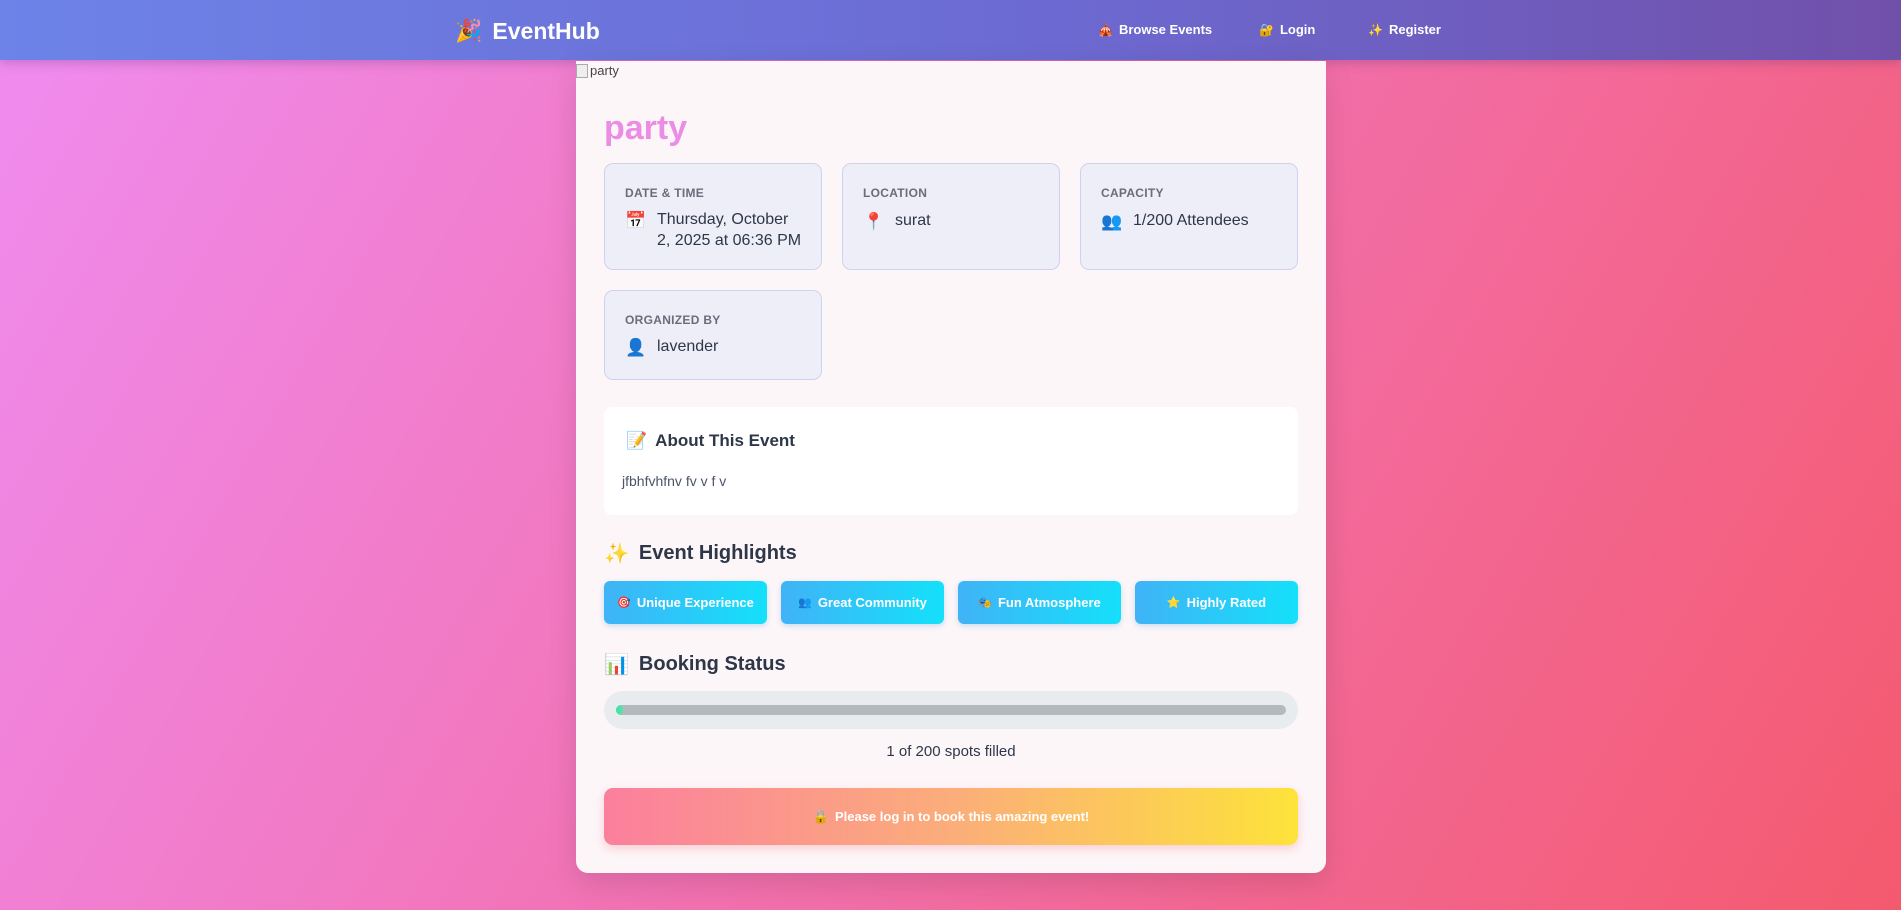 The width and height of the screenshot is (1901, 910). I want to click on chip-label: Great Community, so click(872, 602).